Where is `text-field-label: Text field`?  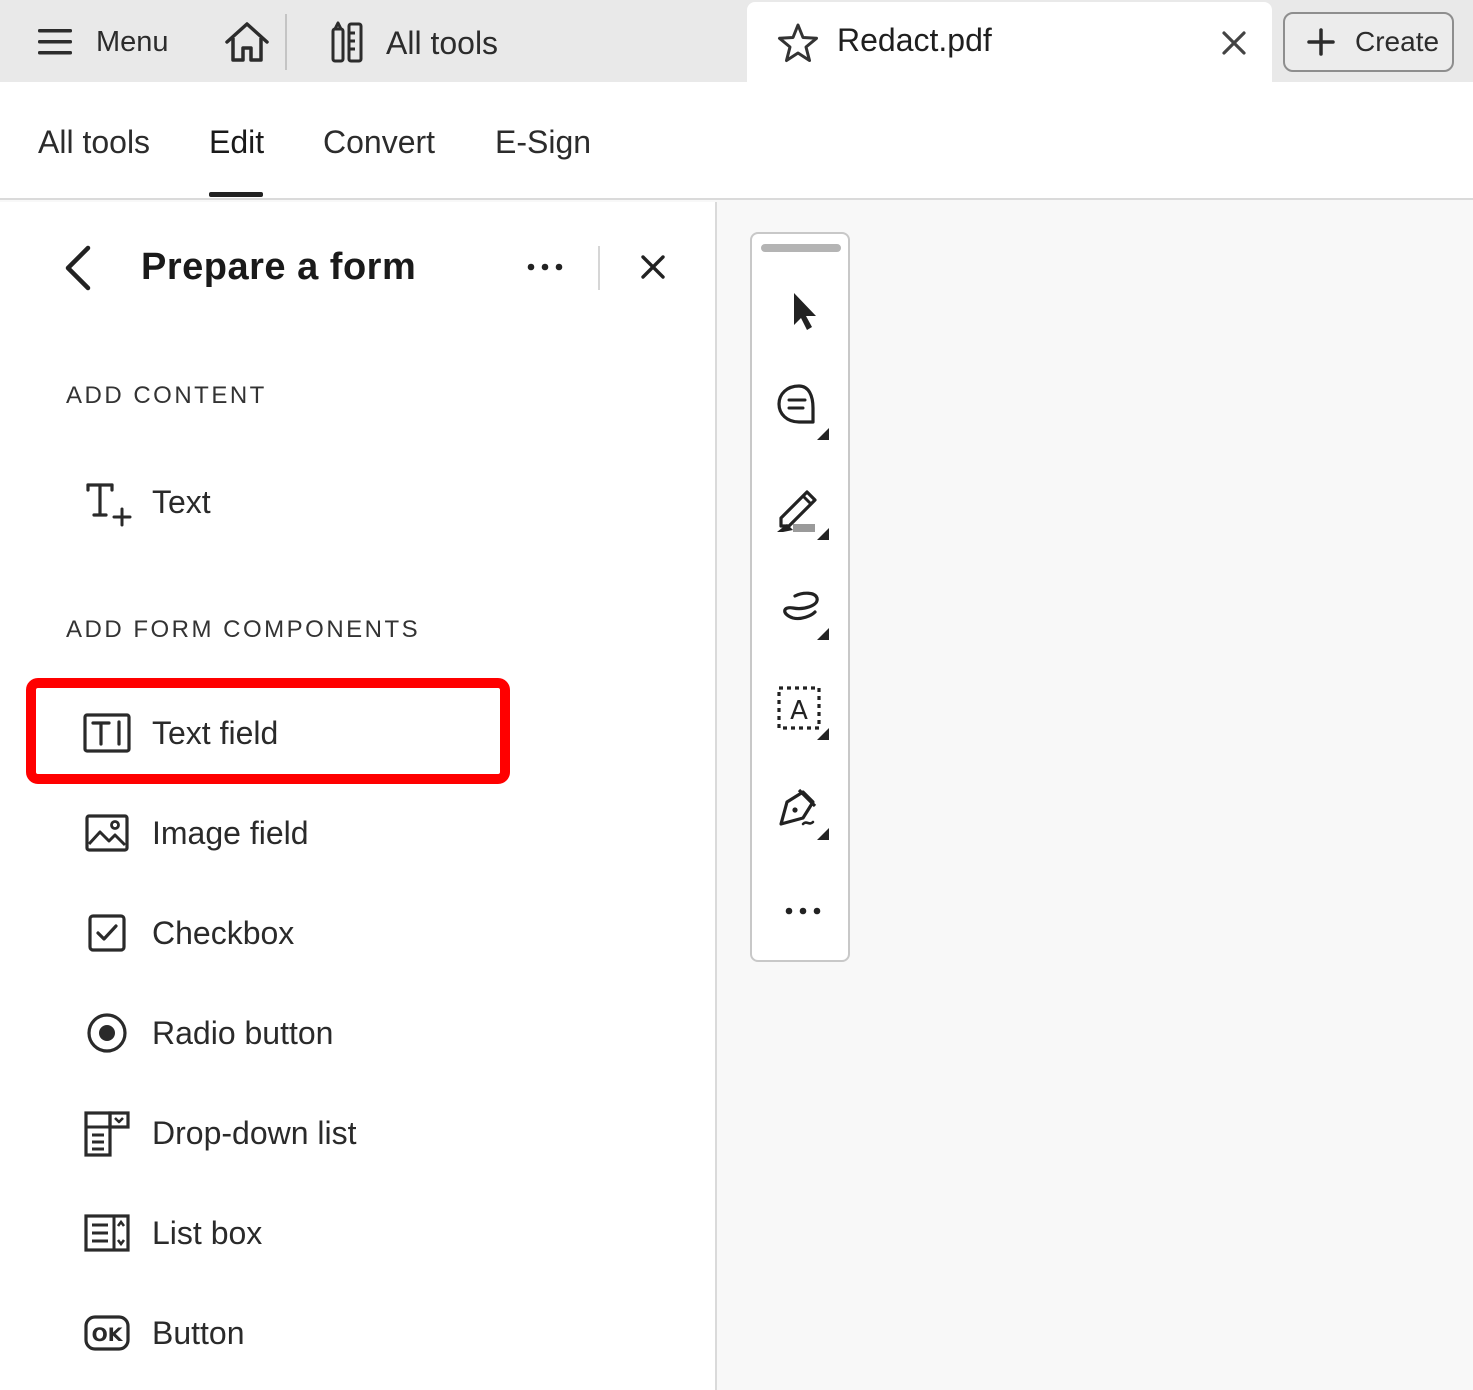 text-field-label: Text field is located at coordinates (215, 732).